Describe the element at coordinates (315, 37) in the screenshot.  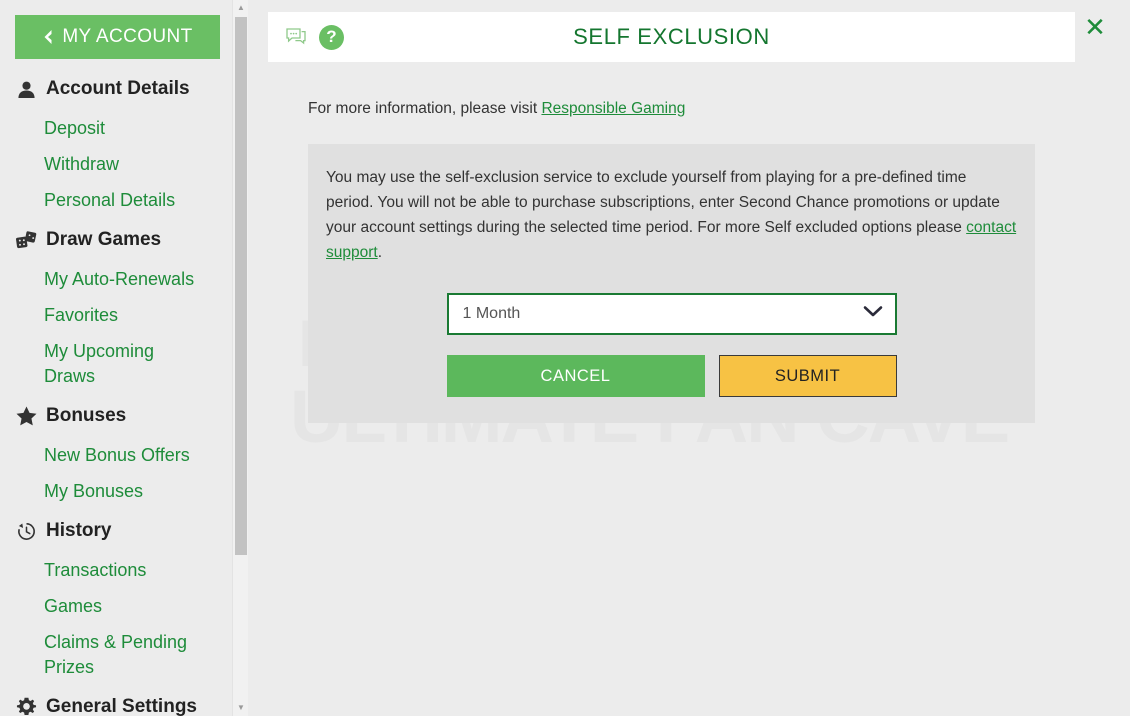
I see `header-icon-group: ?` at that location.